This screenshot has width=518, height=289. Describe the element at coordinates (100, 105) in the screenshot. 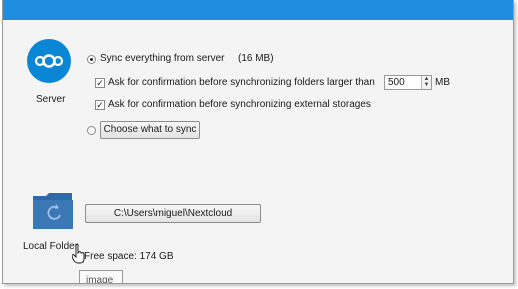

I see `ask-external-storage-checkbox: ✓` at that location.